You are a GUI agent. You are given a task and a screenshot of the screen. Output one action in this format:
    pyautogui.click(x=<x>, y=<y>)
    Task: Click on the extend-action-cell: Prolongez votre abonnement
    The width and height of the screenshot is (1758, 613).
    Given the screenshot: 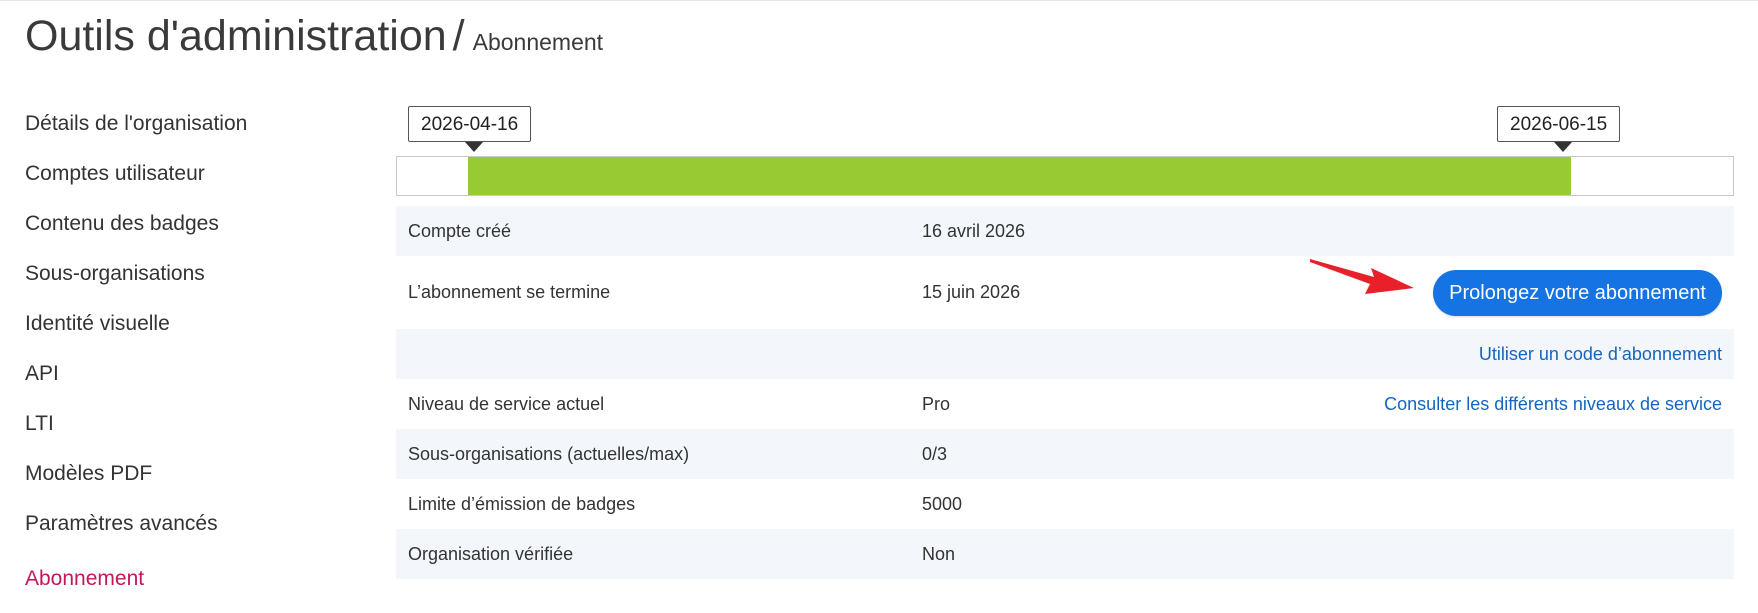 What is the action you would take?
    pyautogui.click(x=1577, y=293)
    